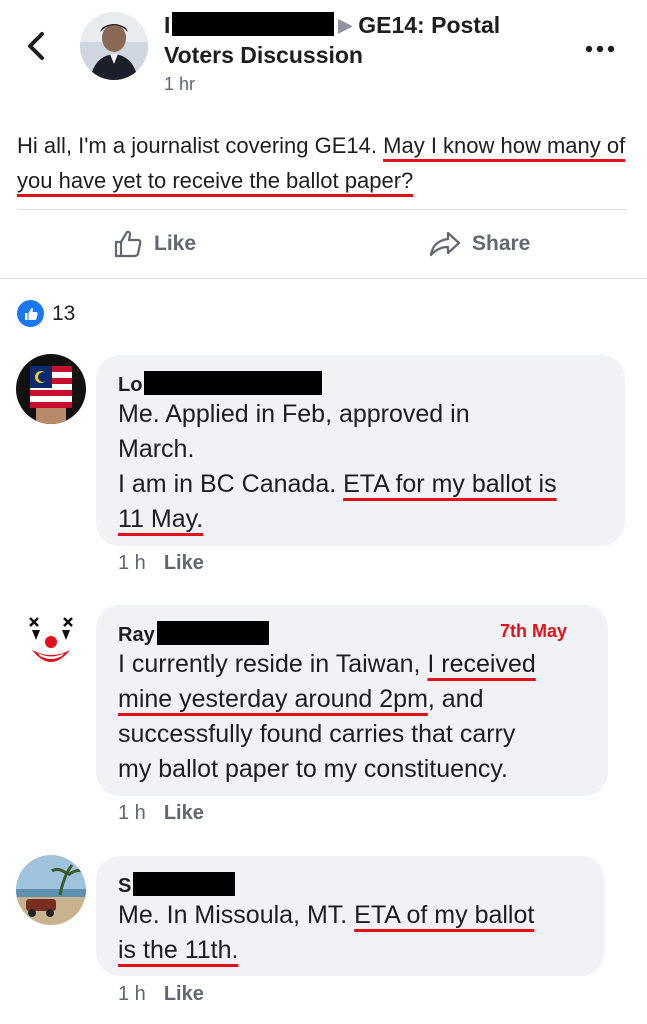 Image resolution: width=647 pixels, height=1024 pixels. I want to click on commenter-name: S, so click(177, 885).